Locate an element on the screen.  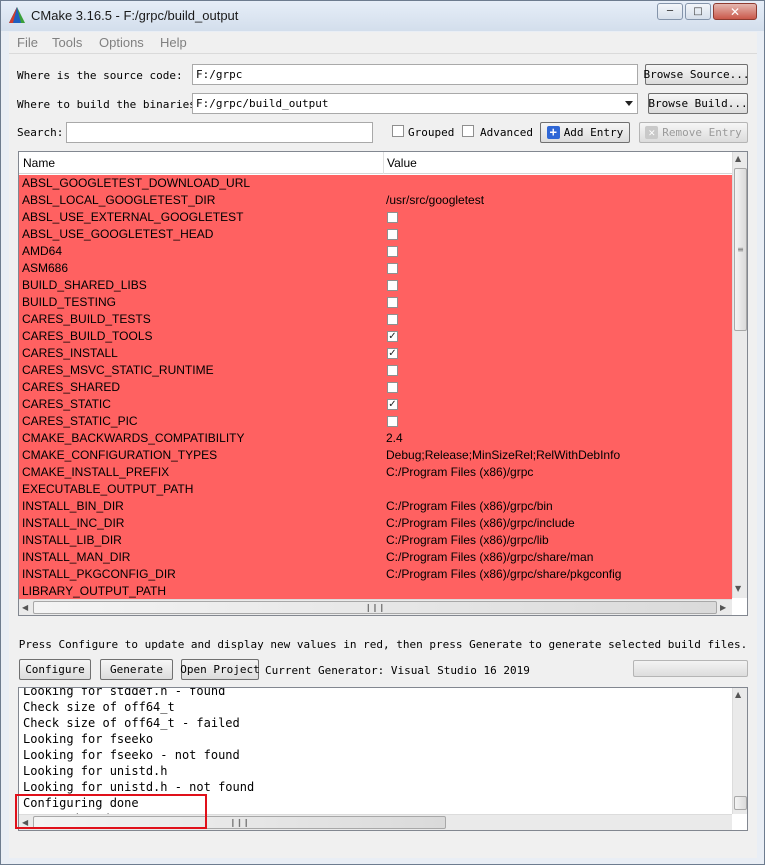
table-row: LIBRARY_OUTPUT_PATH is located at coordinates (375, 591).